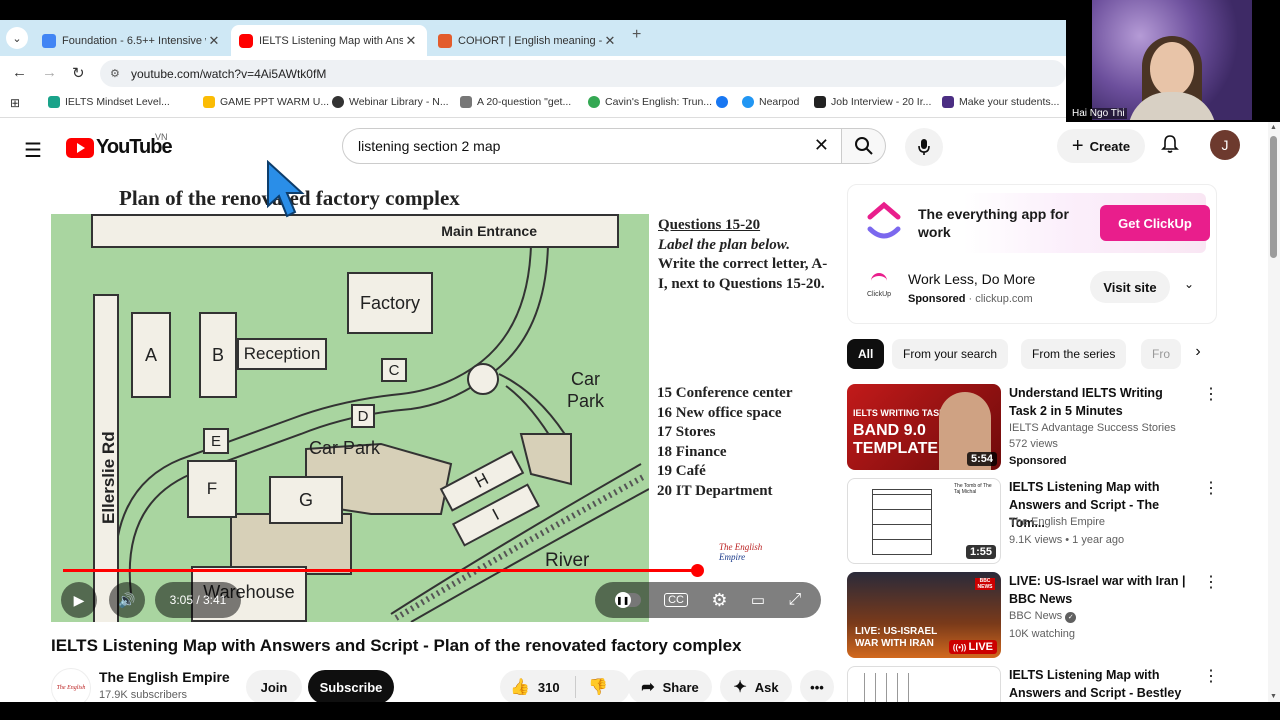 This screenshot has width=1280, height=720. I want to click on forward-button: →, so click(49, 72).